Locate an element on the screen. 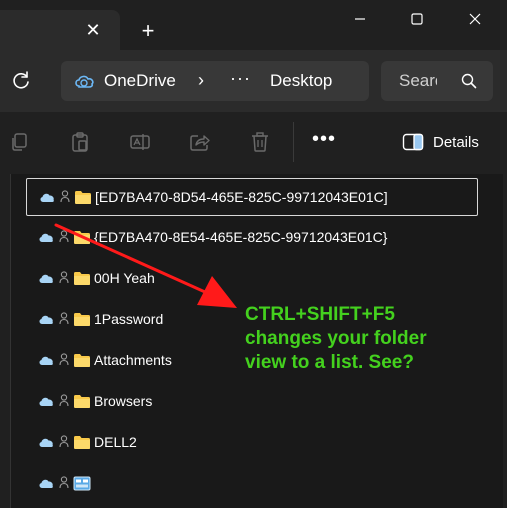 The width and height of the screenshot is (507, 508). details-pane-icon is located at coordinates (413, 142).